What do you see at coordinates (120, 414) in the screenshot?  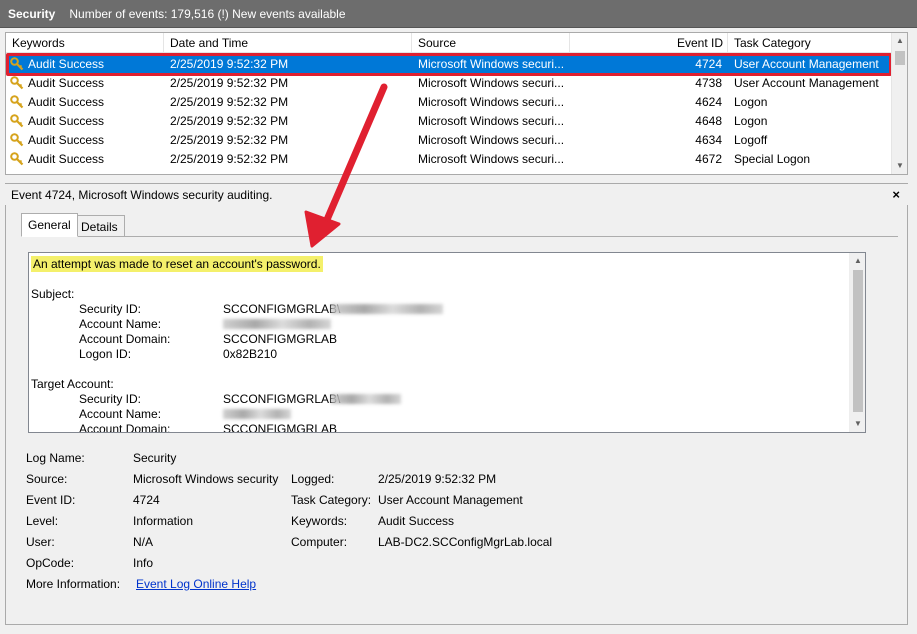 I see `target-account-name-label: Account Name:` at bounding box center [120, 414].